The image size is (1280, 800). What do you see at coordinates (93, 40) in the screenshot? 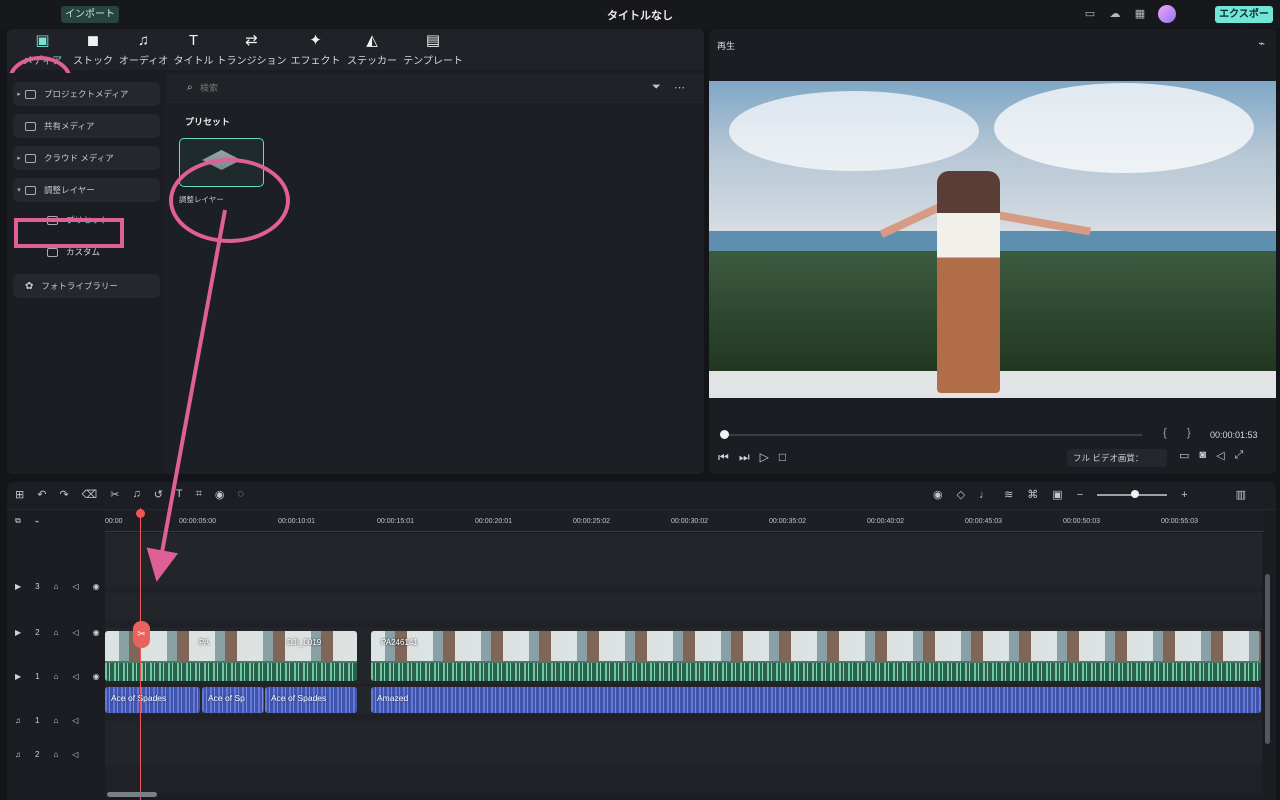
I see `stock-icon: ◼` at bounding box center [93, 40].